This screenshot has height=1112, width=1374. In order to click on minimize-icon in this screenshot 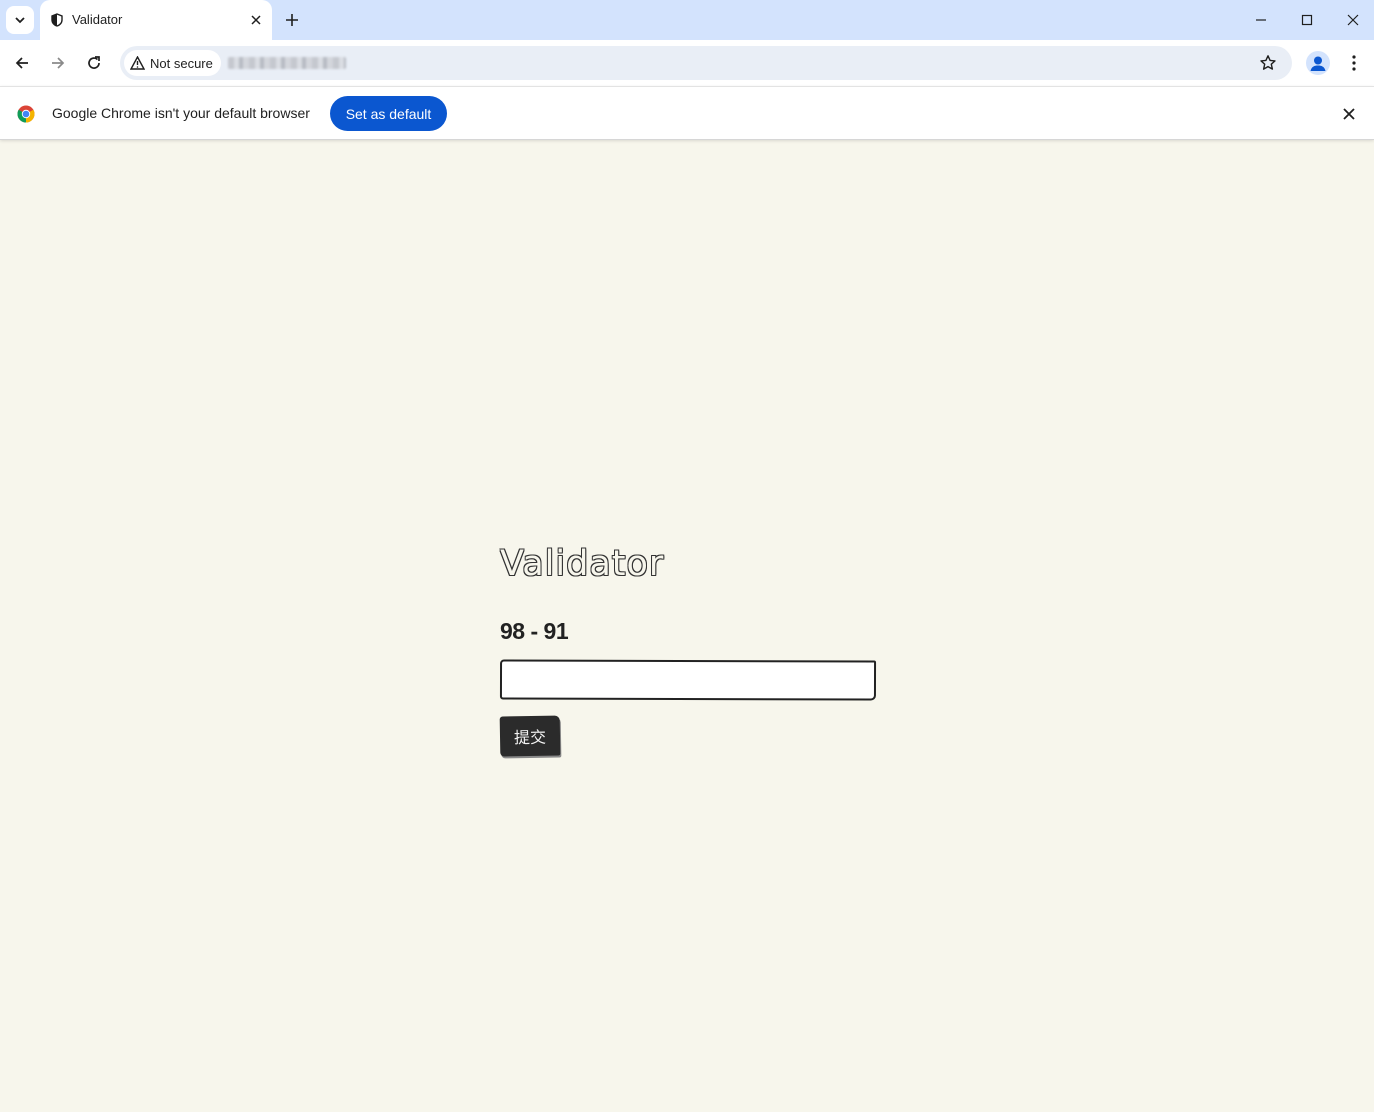, I will do `click(1261, 20)`.